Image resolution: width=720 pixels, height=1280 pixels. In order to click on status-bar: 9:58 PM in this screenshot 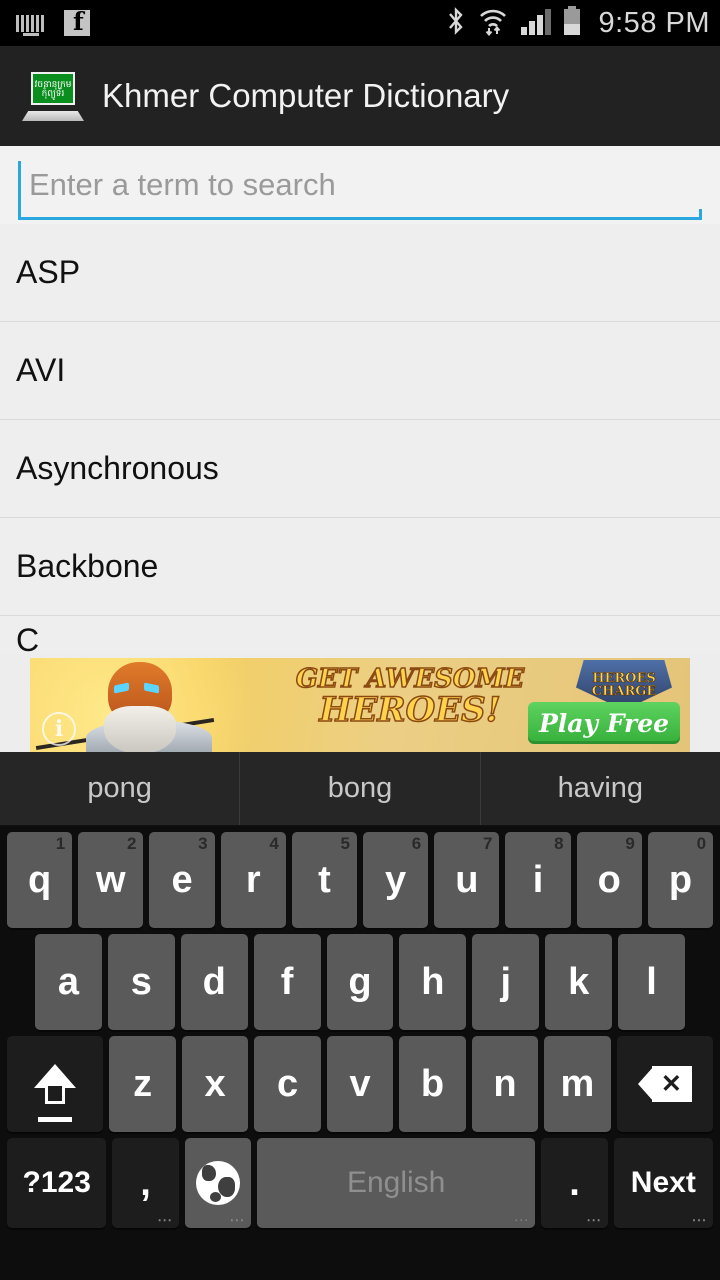, I will do `click(360, 23)`.